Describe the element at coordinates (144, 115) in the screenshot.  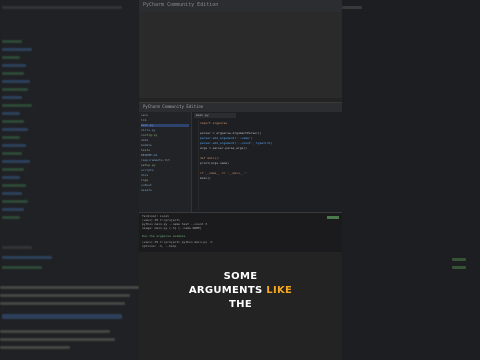
I see `tree-item: venv` at that location.